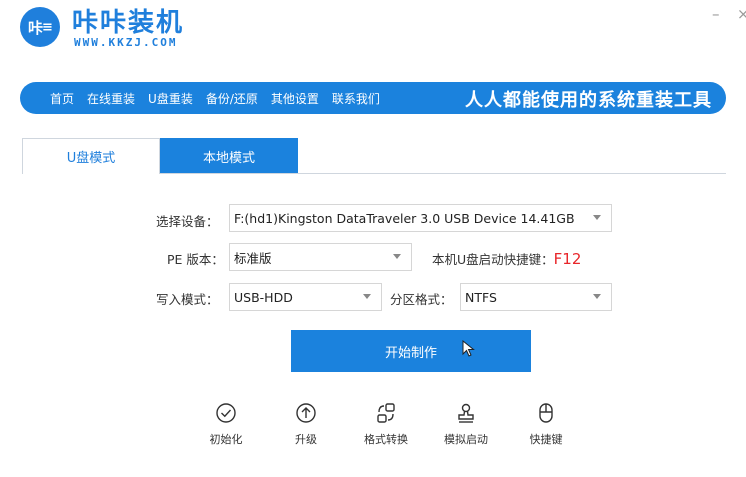  Describe the element at coordinates (386, 424) in the screenshot. I see `tool-format-convert: 格式转换` at that location.